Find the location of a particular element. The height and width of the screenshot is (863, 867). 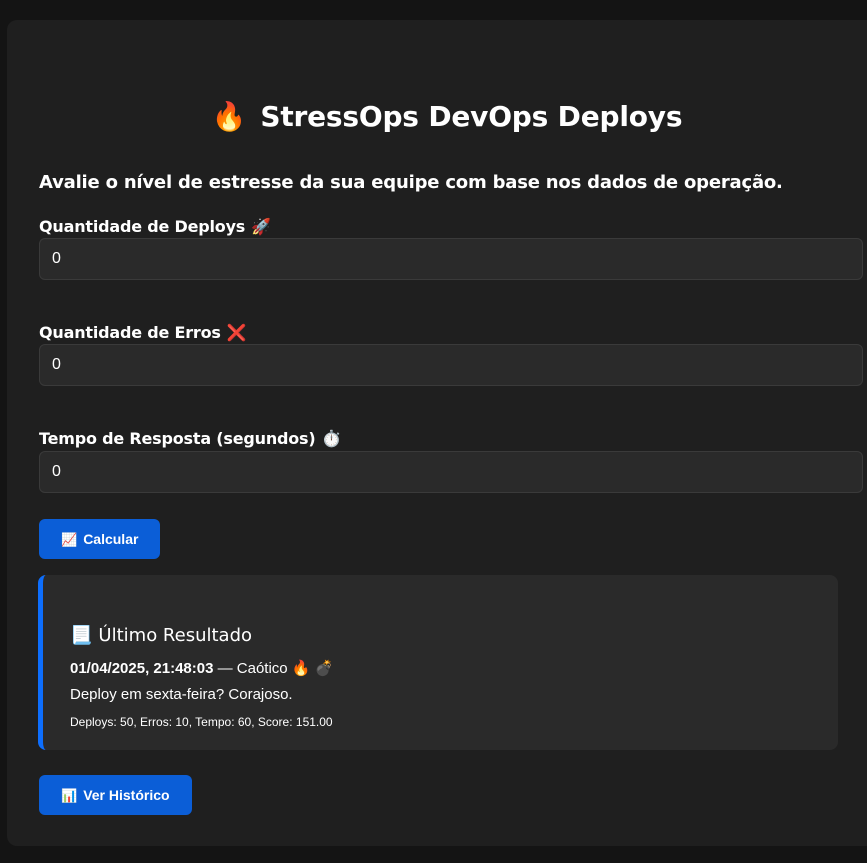

view-history-button: 📊 Ver Histórico is located at coordinates (115, 795).